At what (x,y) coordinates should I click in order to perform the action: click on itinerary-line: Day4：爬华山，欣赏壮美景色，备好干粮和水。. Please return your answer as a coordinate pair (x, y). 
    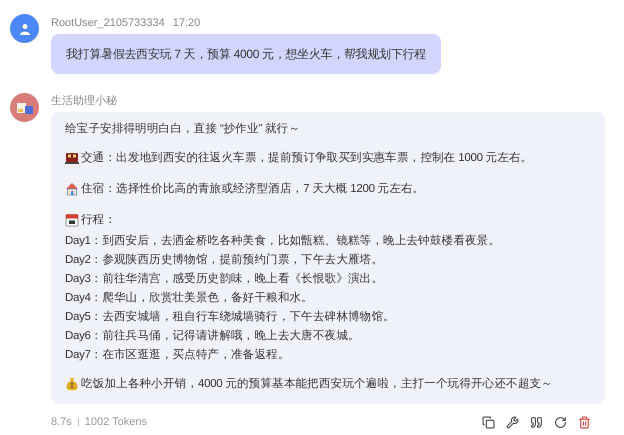
    Looking at the image, I should click on (189, 298).